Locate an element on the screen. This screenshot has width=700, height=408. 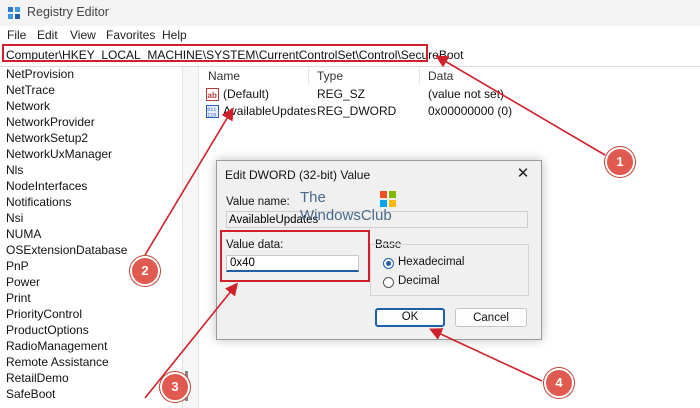
registry-editor-icon is located at coordinates (14, 13).